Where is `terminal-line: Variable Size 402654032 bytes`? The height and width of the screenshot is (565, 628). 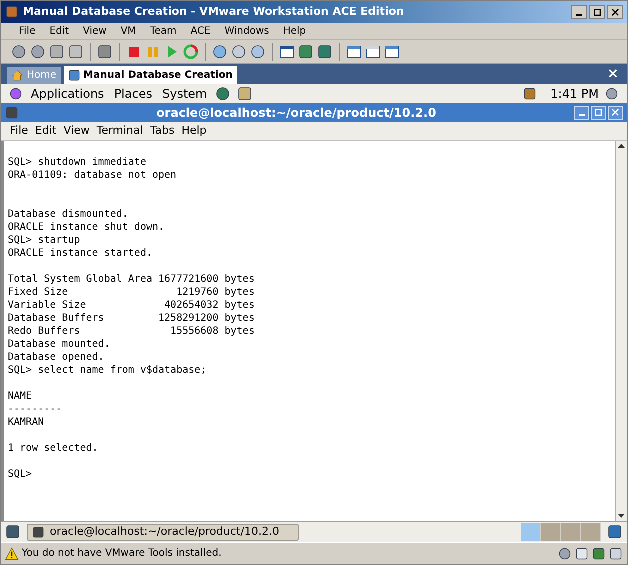
terminal-line: Variable Size 402654032 bytes is located at coordinates (131, 305).